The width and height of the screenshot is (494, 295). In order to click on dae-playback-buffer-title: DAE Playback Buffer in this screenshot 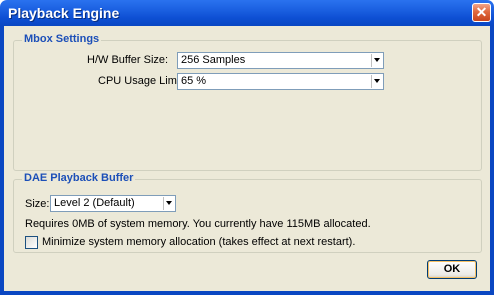, I will do `click(79, 178)`.